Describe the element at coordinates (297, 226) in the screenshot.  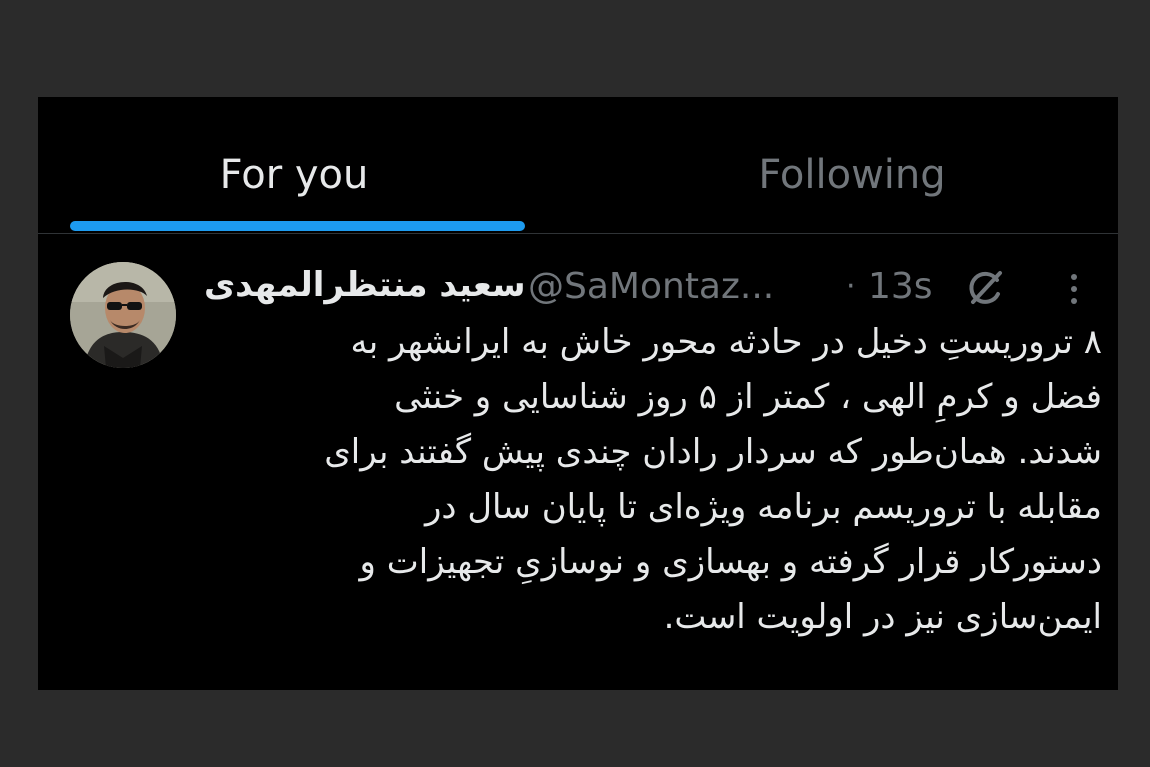
I see `active-tab-indicator` at that location.